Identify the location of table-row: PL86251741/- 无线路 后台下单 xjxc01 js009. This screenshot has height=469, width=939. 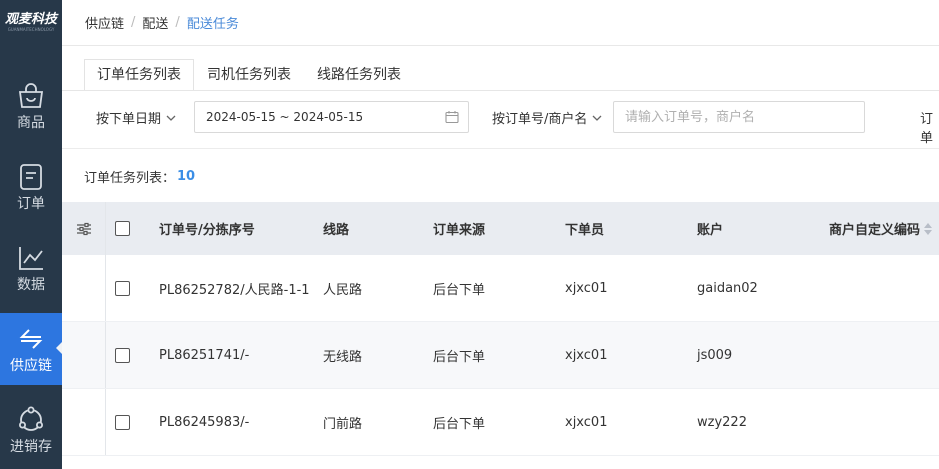
(500, 355).